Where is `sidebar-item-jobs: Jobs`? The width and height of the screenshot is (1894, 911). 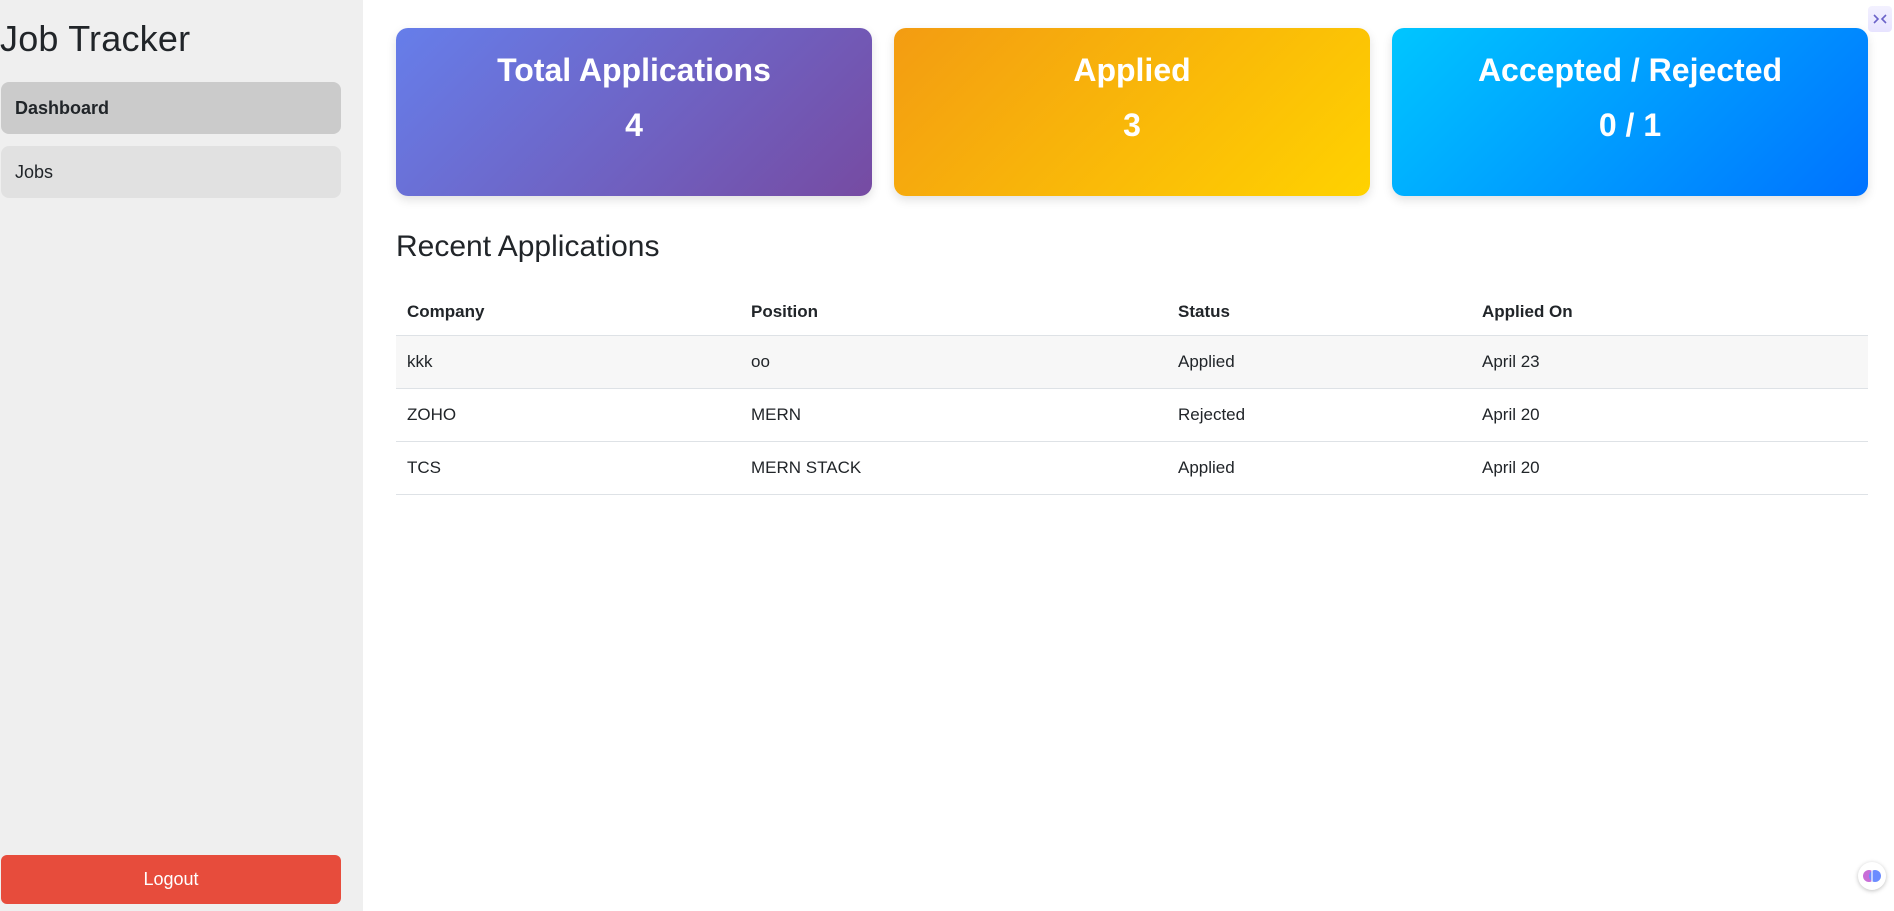
sidebar-item-jobs: Jobs is located at coordinates (171, 172).